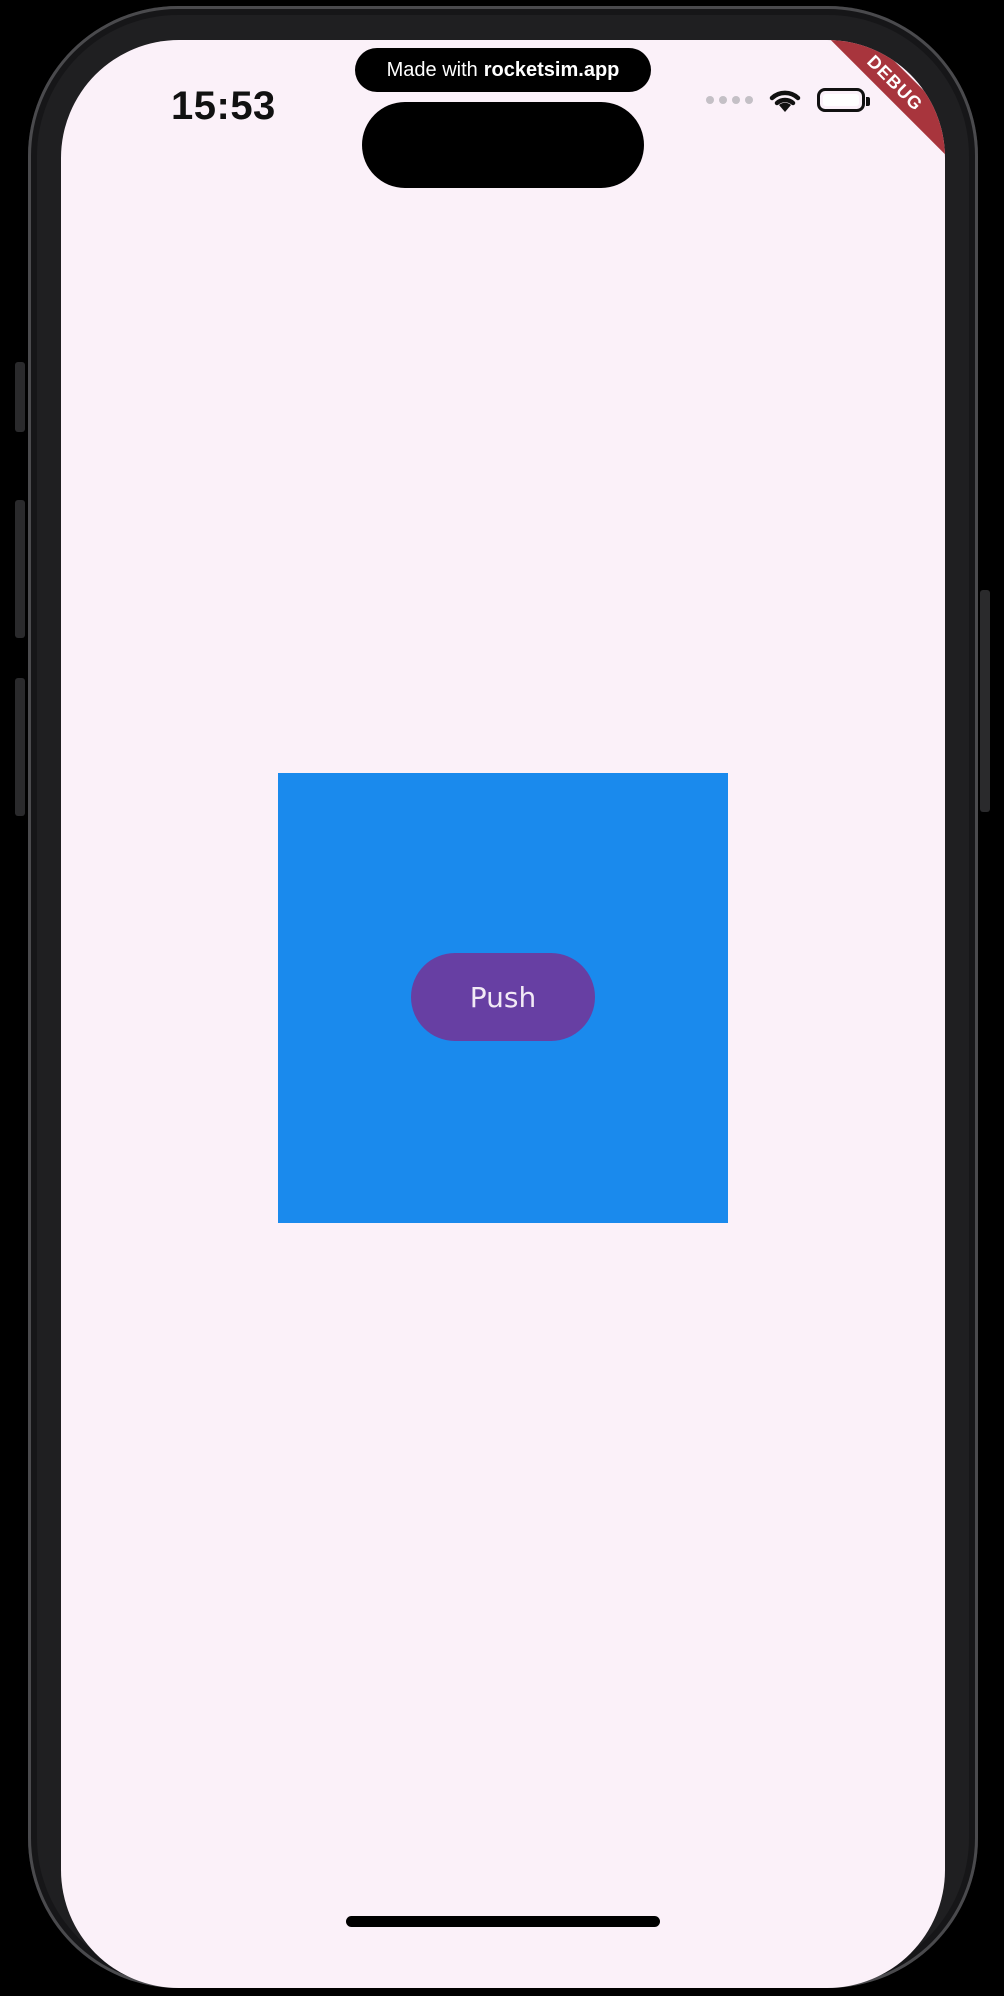 The image size is (1004, 1996). What do you see at coordinates (20, 397) in the screenshot?
I see `action-button` at bounding box center [20, 397].